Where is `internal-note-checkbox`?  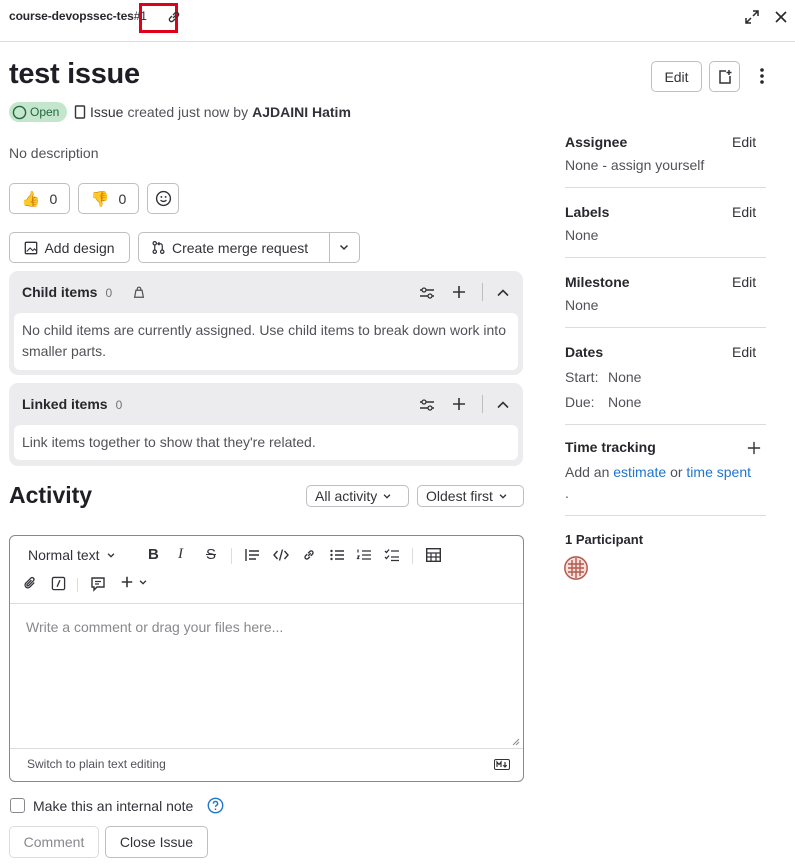 internal-note-checkbox is located at coordinates (17, 805).